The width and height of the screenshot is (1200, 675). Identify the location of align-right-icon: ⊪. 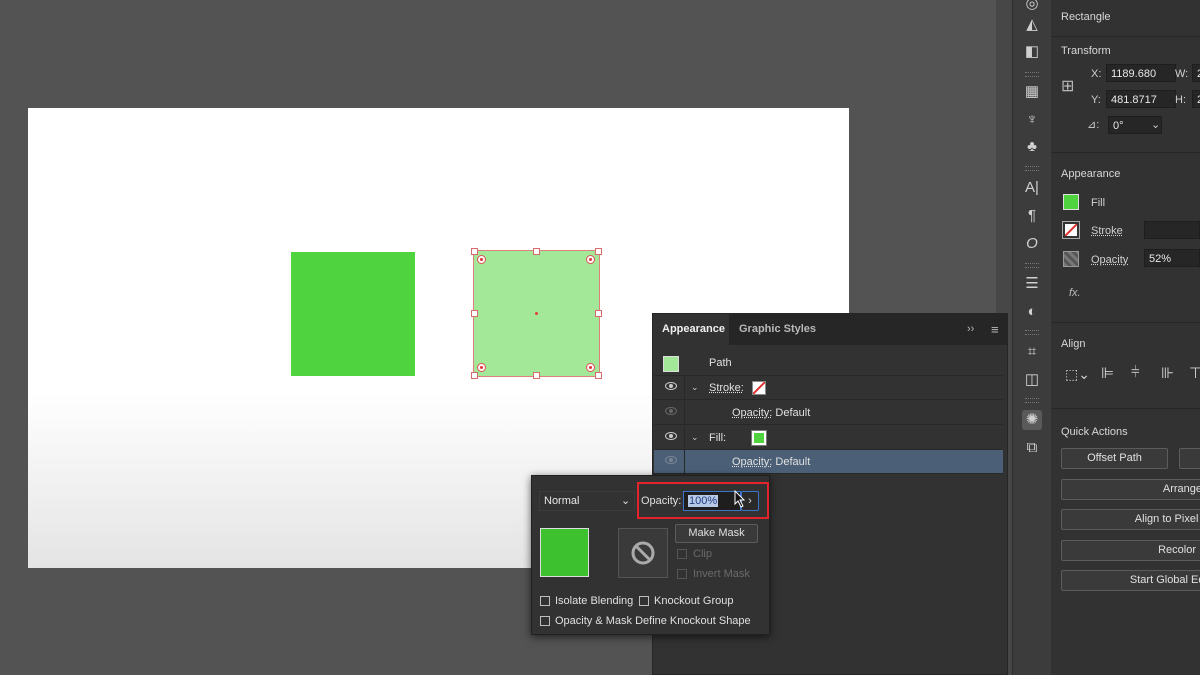
(1167, 373).